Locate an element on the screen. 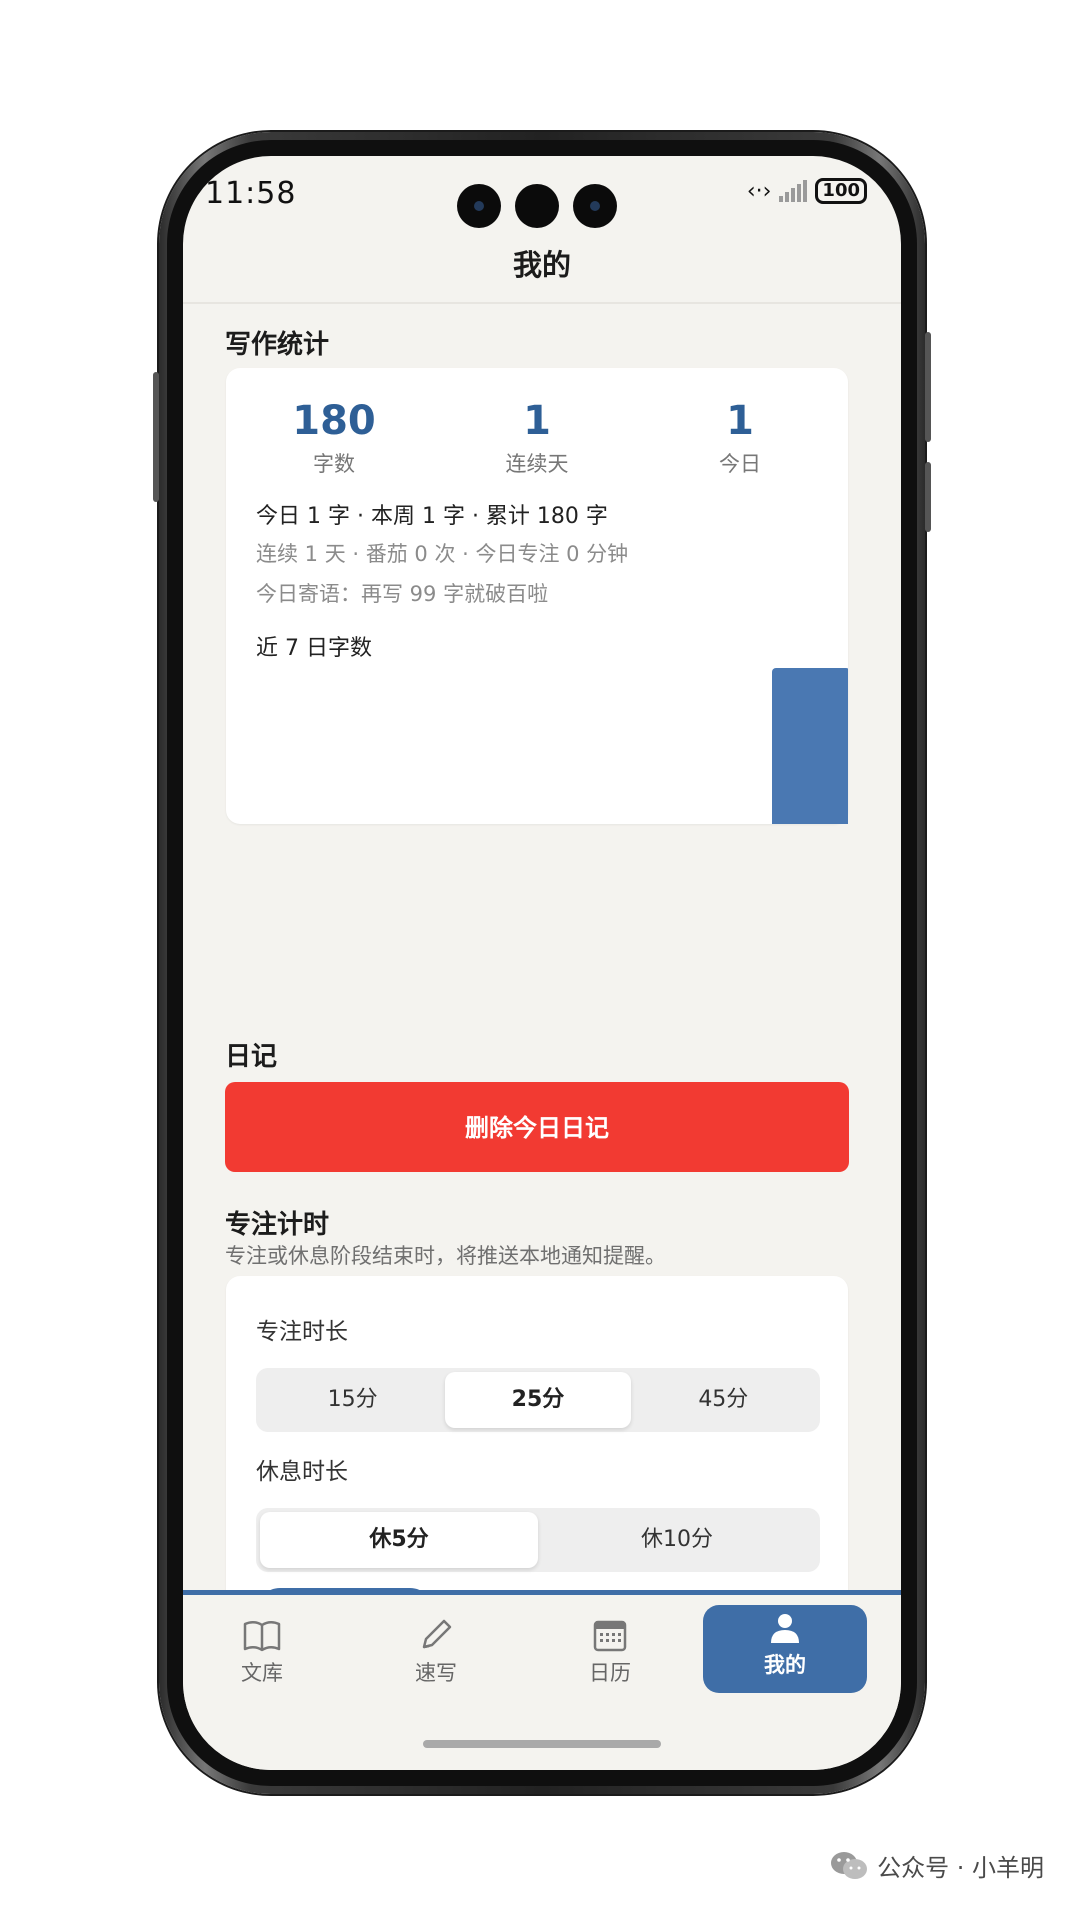 This screenshot has height=1920, width=1080. nav-item-library: 文库 is located at coordinates (262, 1657).